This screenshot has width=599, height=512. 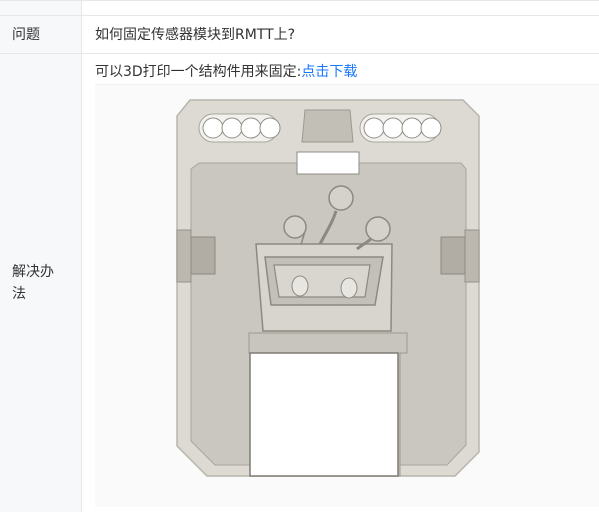 What do you see at coordinates (195, 35) in the screenshot?
I see `question-text: 如何固定传感器模块到RMTT上?` at bounding box center [195, 35].